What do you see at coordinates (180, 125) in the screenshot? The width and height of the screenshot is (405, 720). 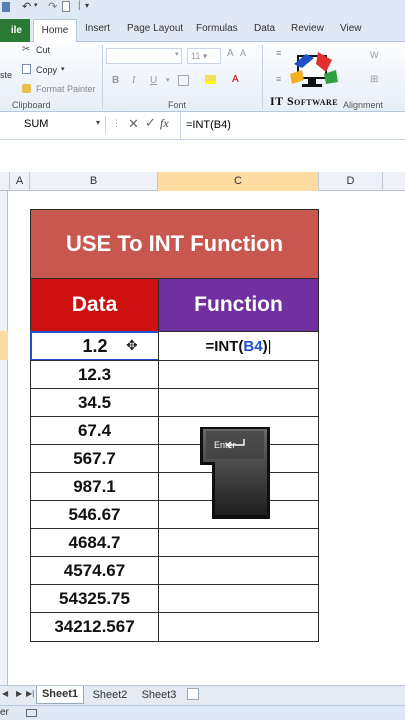 I see `formula-divider` at bounding box center [180, 125].